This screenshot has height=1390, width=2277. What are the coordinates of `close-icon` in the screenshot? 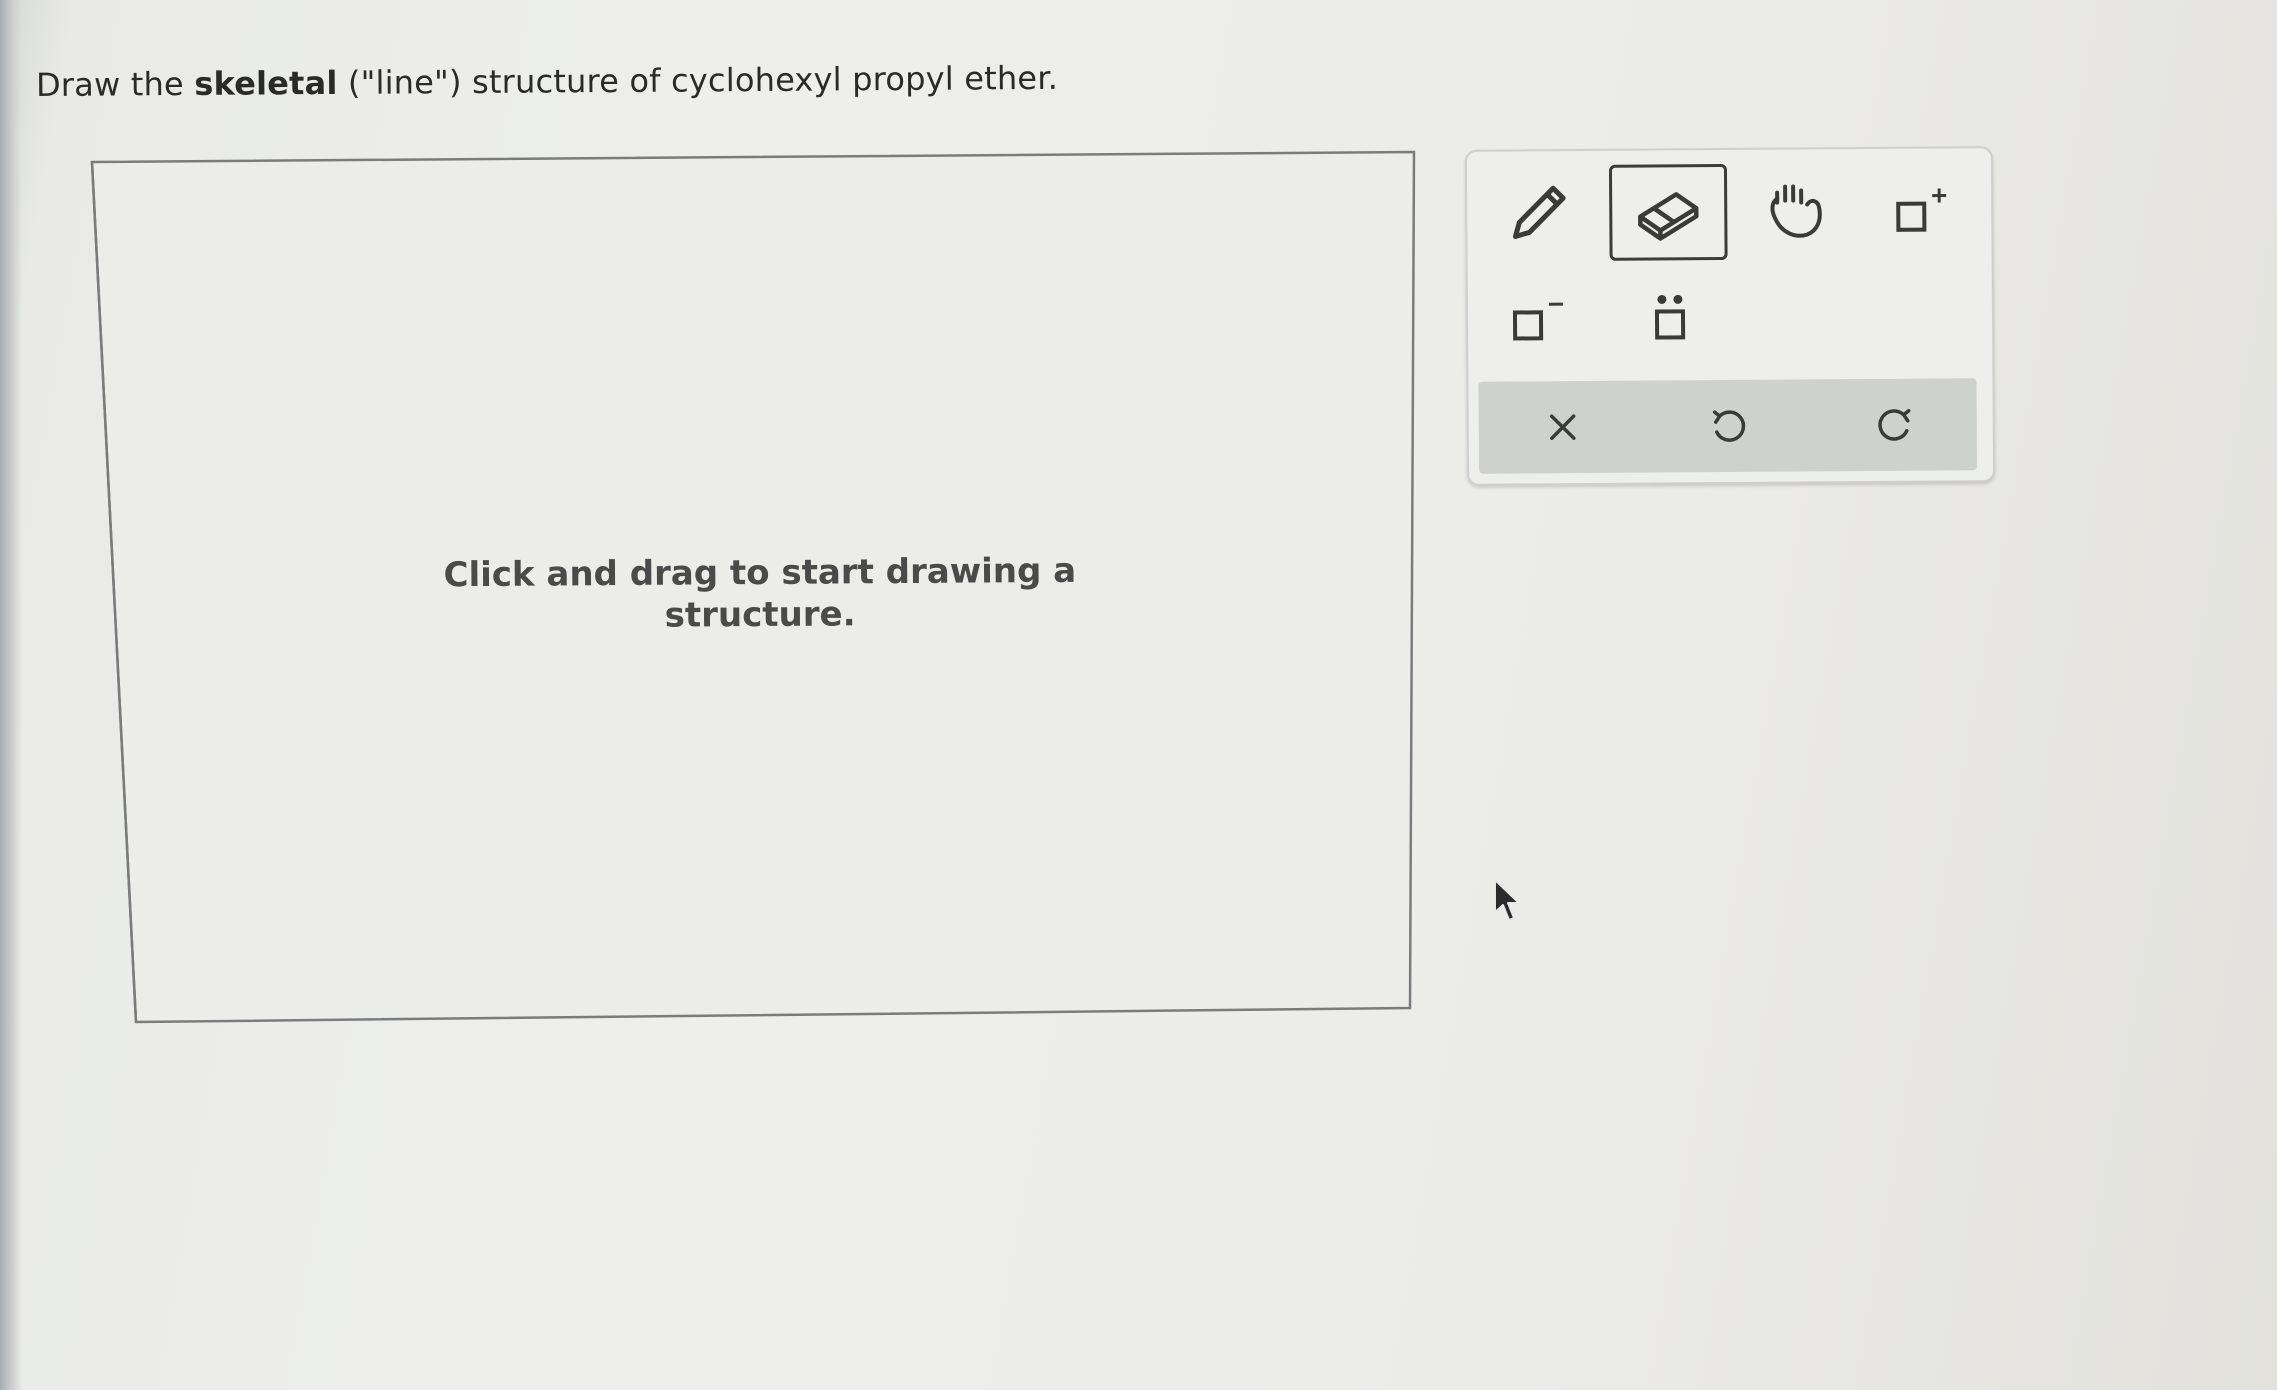 It's located at (1562, 427).